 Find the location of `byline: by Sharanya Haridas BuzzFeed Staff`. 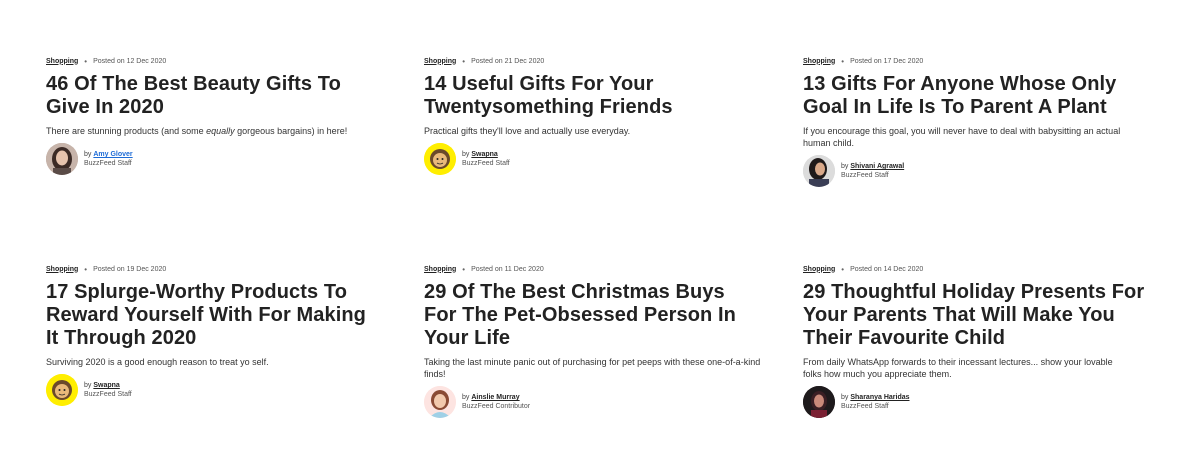

byline: by Sharanya Haridas BuzzFeed Staff is located at coordinates (973, 402).